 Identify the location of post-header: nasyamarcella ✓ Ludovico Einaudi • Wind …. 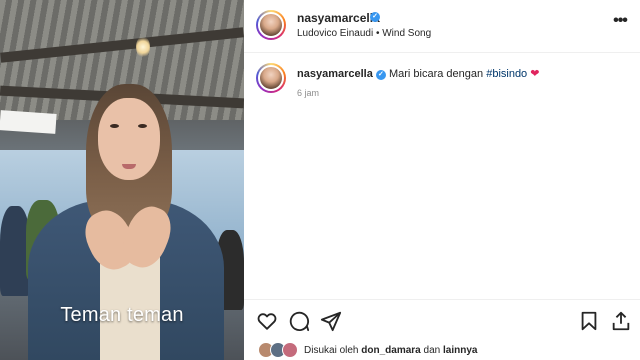
(442, 26).